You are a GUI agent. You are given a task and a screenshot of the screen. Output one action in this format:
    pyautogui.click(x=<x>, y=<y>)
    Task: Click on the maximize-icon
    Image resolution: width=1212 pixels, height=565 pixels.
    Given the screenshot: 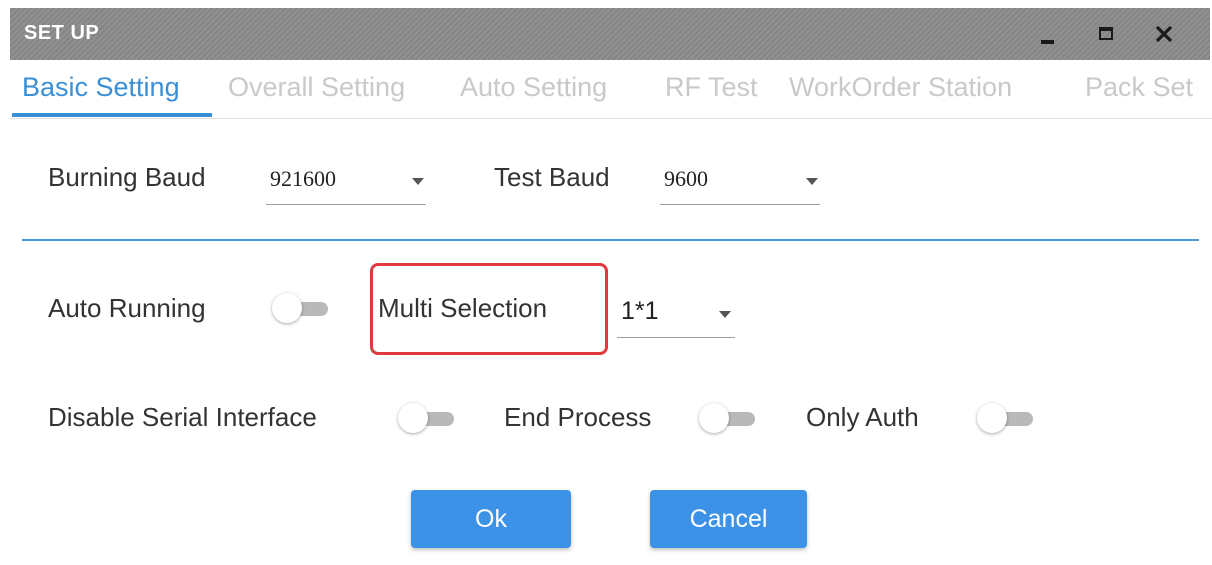 What is the action you would take?
    pyautogui.click(x=1106, y=33)
    